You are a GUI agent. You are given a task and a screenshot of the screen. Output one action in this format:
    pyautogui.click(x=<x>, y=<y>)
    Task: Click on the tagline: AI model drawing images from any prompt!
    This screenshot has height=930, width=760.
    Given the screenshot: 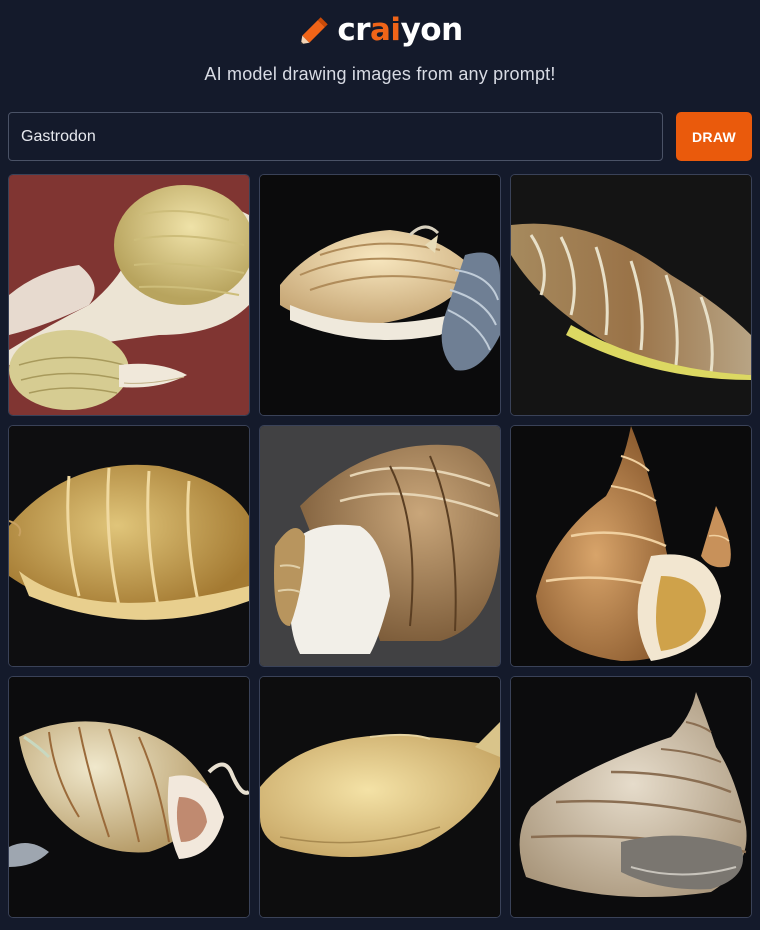 What is the action you would take?
    pyautogui.click(x=380, y=74)
    